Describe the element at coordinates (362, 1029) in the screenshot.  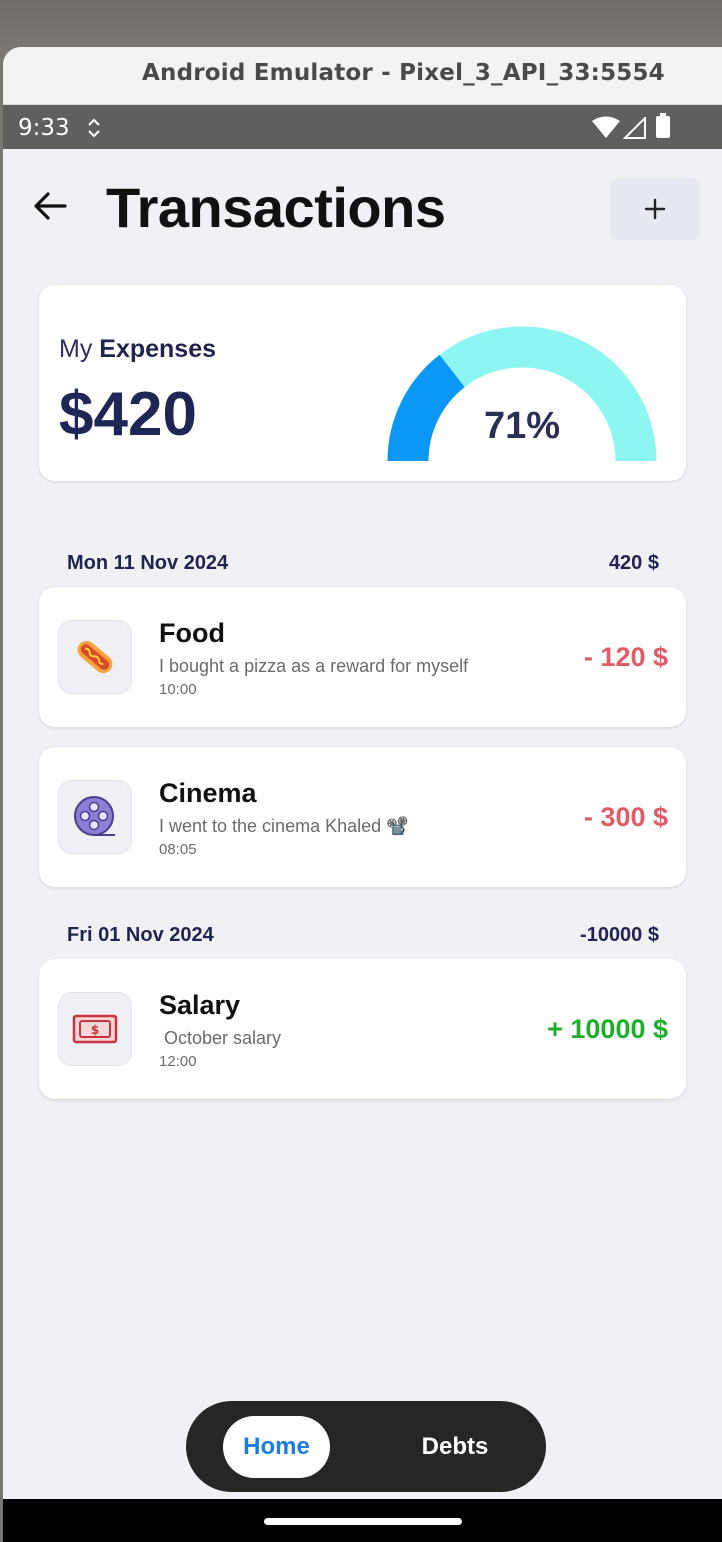
I see `transaction-card: $ Salary October salary 12:00 + 10000 $` at that location.